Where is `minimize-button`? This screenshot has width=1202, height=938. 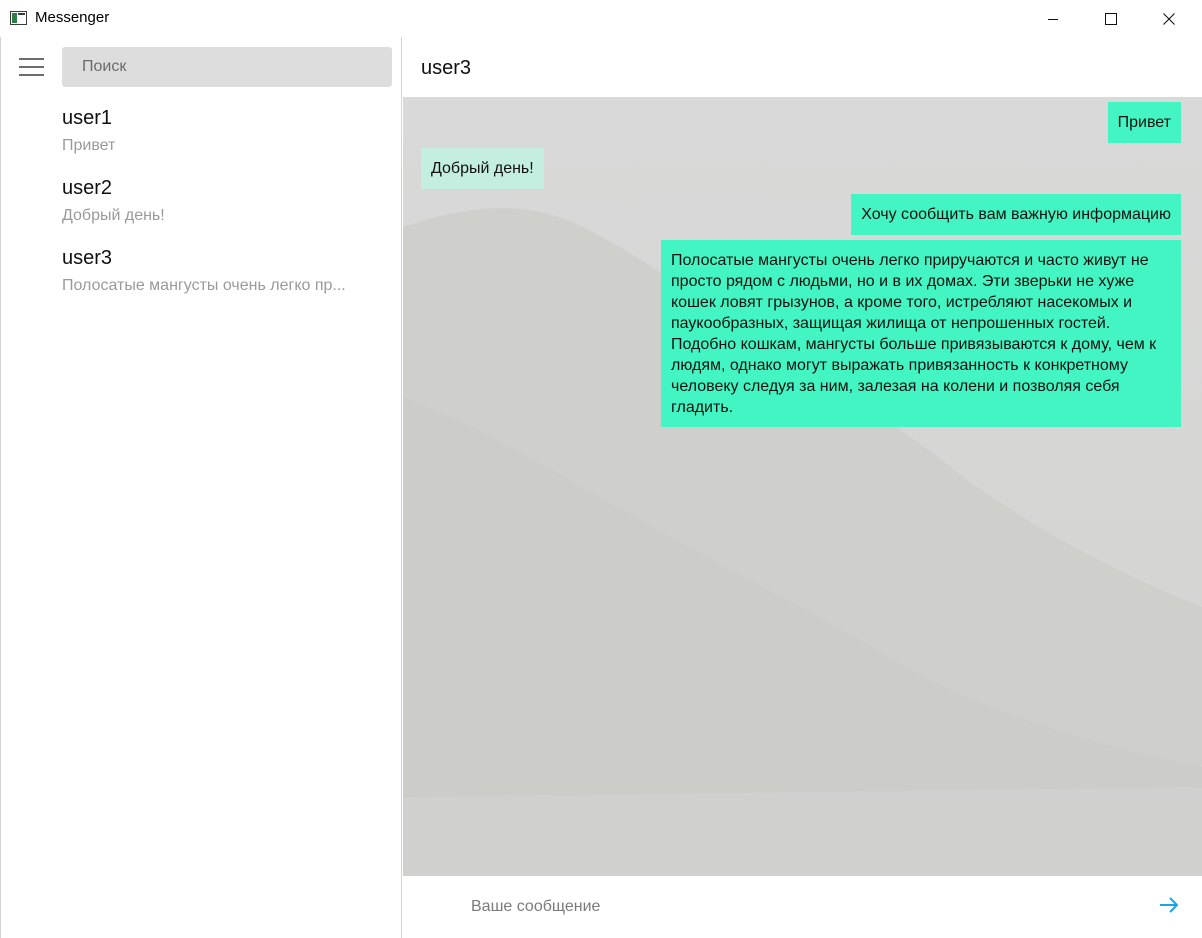
minimize-button is located at coordinates (1053, 18).